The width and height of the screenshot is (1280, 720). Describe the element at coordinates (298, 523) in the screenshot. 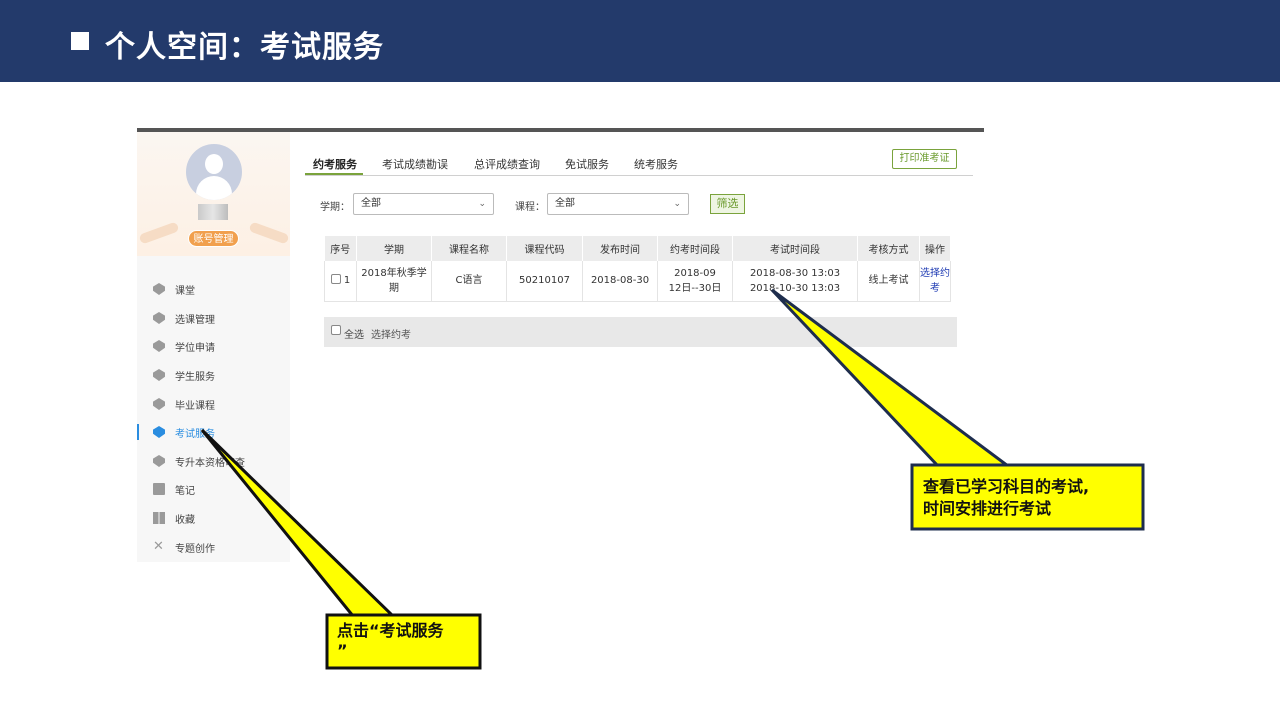

I see `left-callout-pointer` at that location.